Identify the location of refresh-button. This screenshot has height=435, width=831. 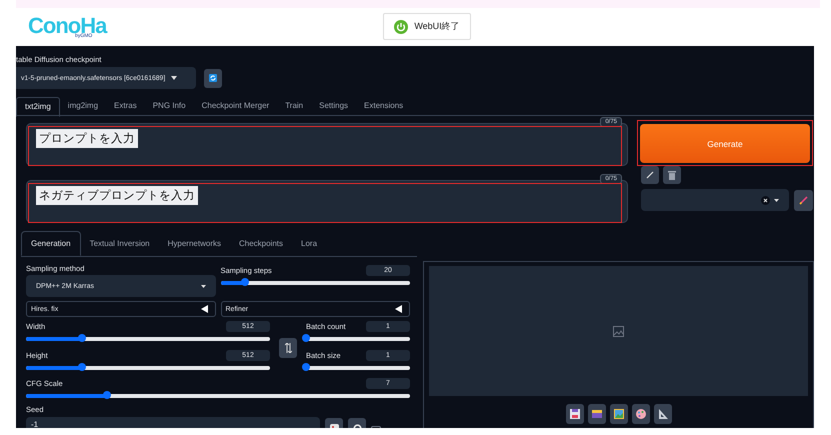
(213, 78).